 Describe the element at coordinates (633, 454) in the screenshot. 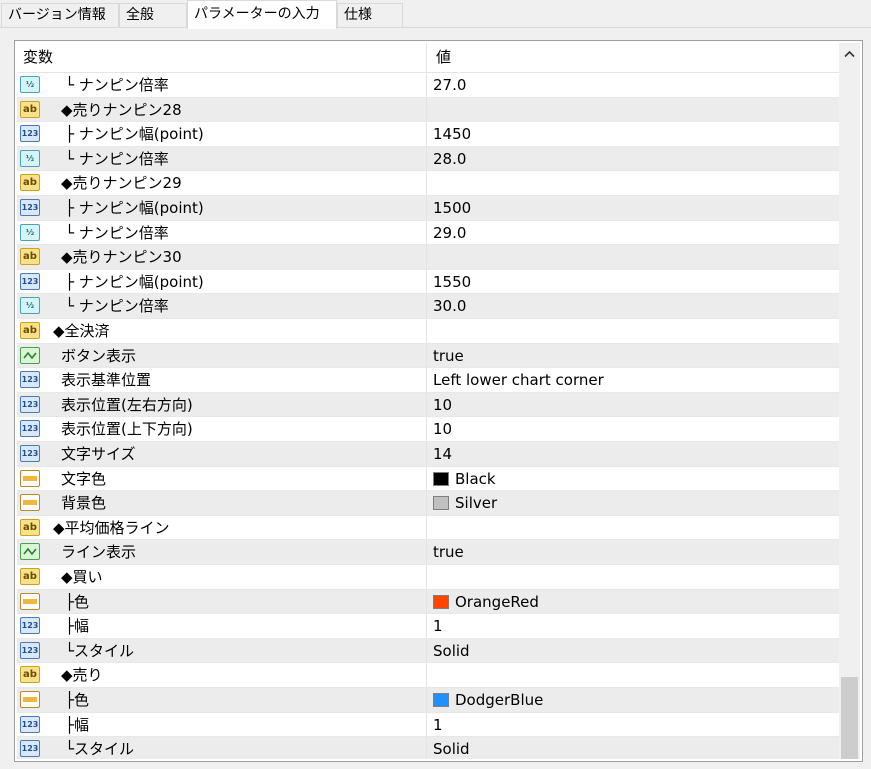

I see `value-cell: 14` at that location.